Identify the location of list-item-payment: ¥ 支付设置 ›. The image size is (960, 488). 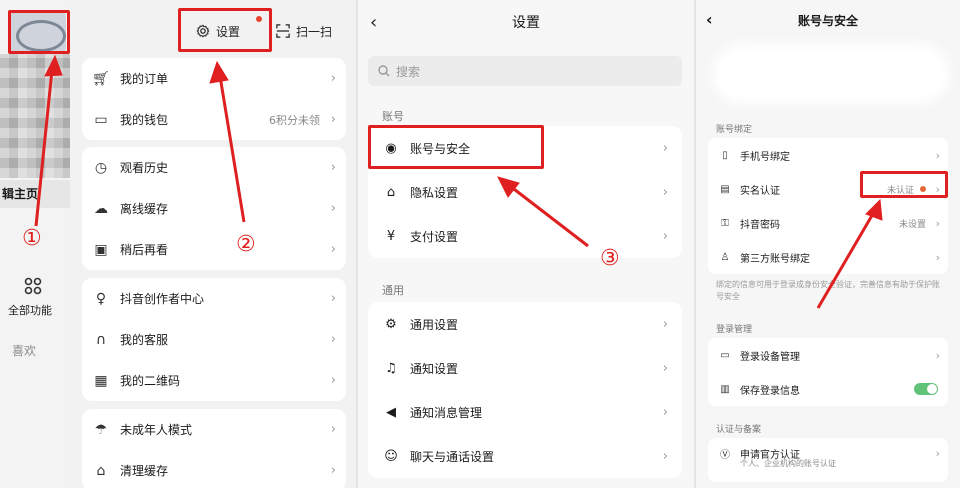
(525, 236).